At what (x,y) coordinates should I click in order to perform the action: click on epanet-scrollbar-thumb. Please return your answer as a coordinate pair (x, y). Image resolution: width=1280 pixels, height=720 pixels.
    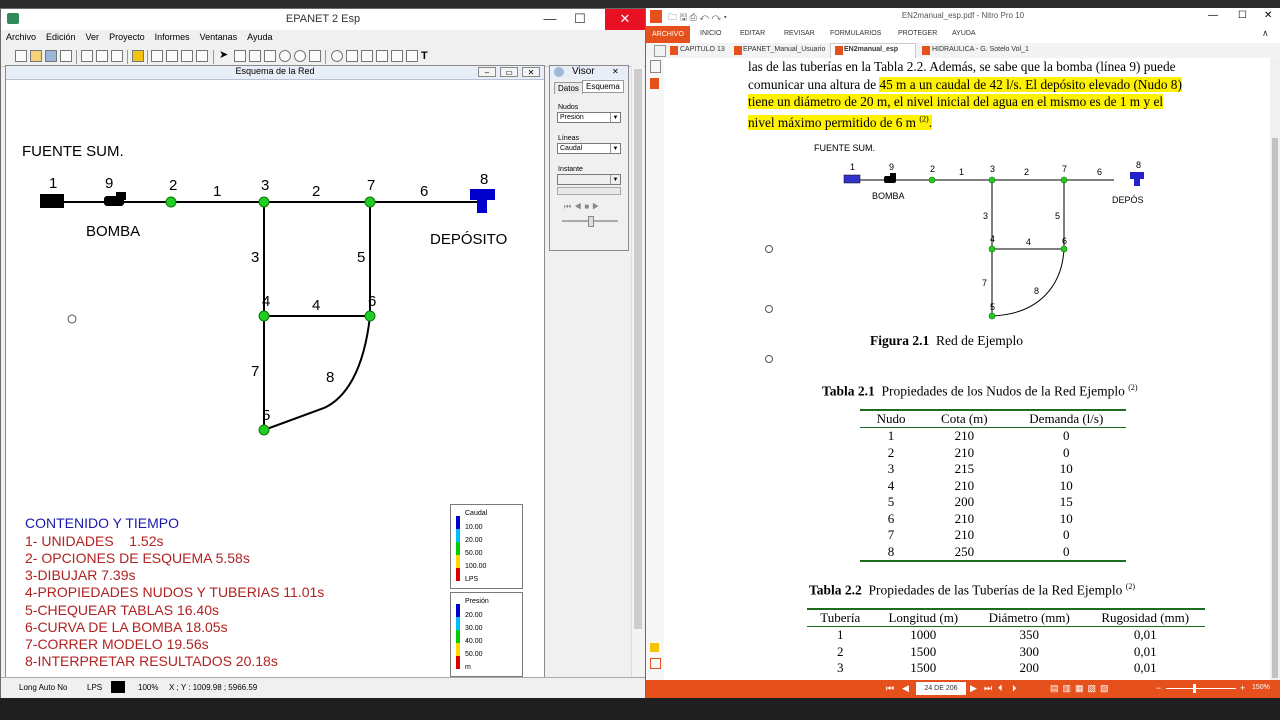
    Looking at the image, I should click on (638, 349).